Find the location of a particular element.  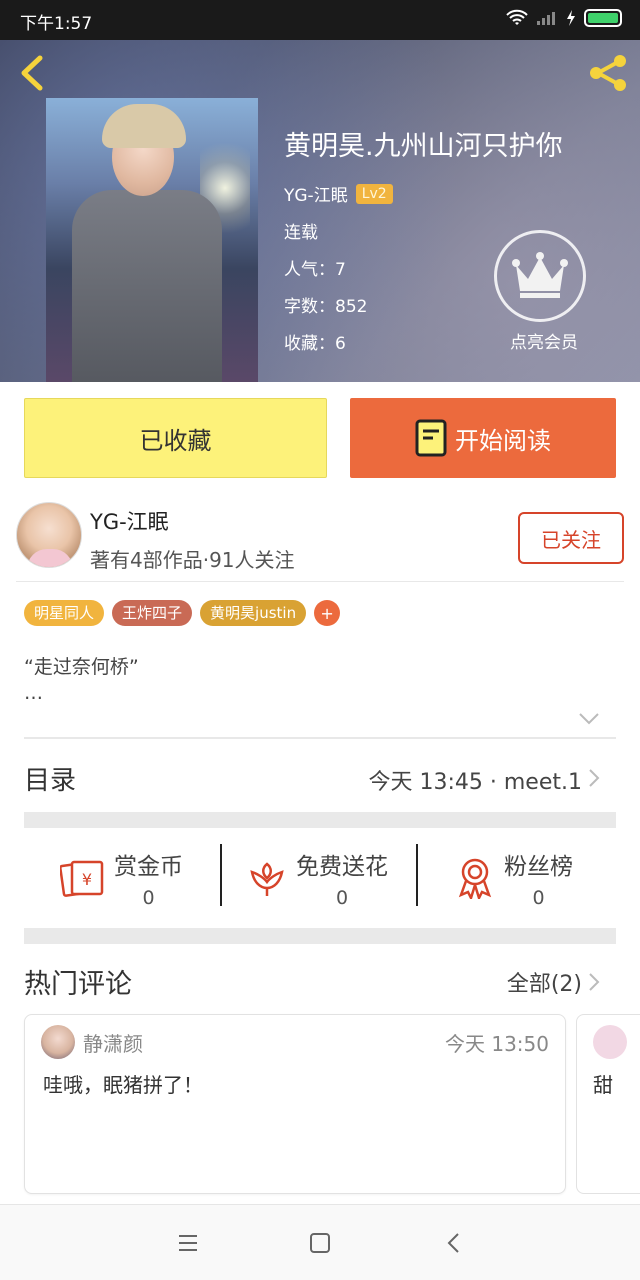

vip-button: 点亮会员 is located at coordinates (540, 291).